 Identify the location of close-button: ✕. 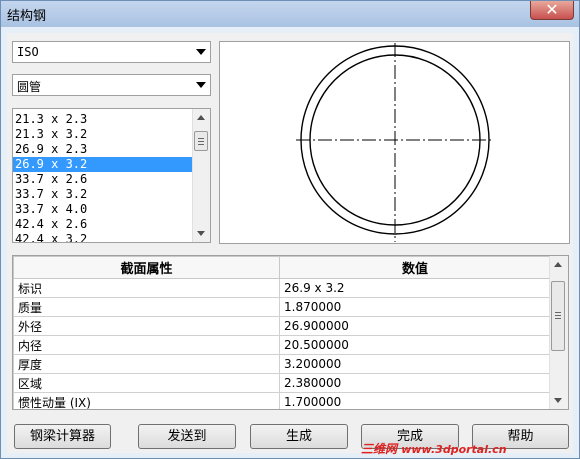
(552, 10).